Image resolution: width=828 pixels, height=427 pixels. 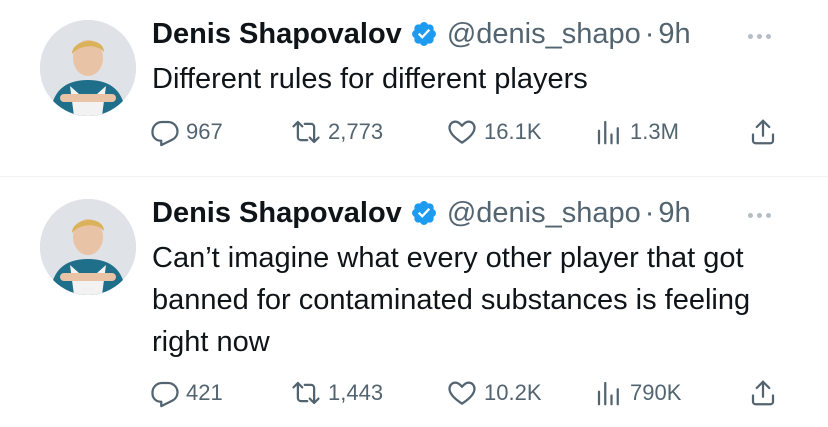 I want to click on tweet-actions: 421 1,443 10.2K 790K, so click(x=470, y=393).